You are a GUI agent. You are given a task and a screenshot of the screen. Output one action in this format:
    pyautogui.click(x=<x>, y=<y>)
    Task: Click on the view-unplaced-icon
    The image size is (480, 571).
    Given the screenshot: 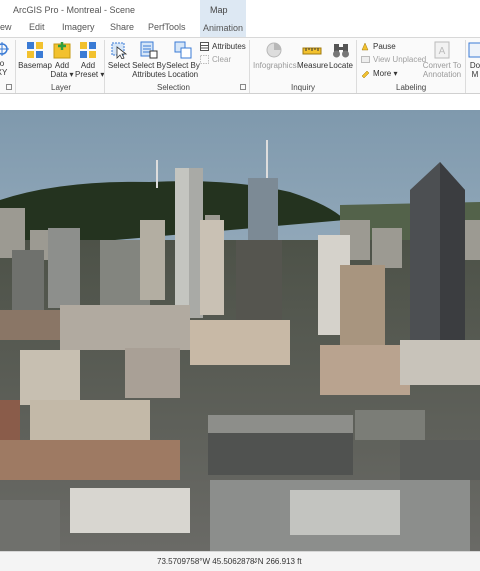 What is the action you would take?
    pyautogui.click(x=365, y=59)
    